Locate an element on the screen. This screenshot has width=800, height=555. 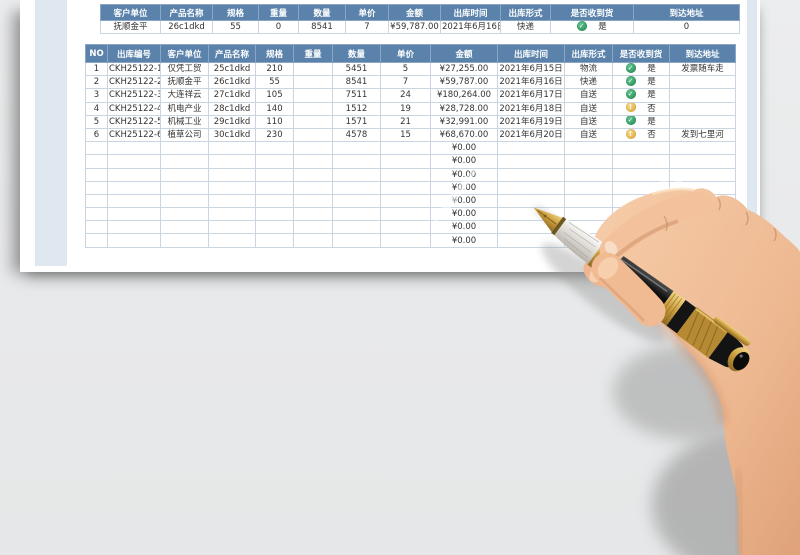
cell: 1571 is located at coordinates (356, 121).